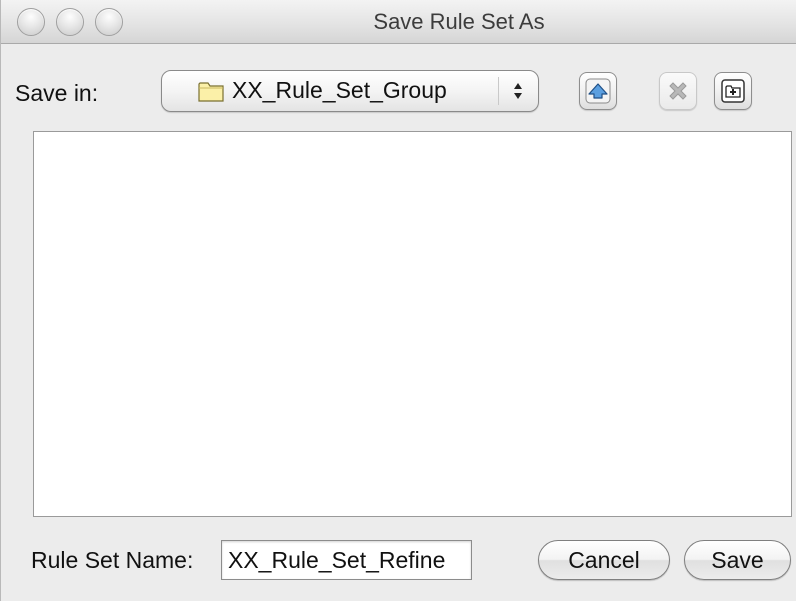 This screenshot has width=796, height=601. Describe the element at coordinates (112, 560) in the screenshot. I see `rule-set-name-label: Rule Set Name:` at that location.